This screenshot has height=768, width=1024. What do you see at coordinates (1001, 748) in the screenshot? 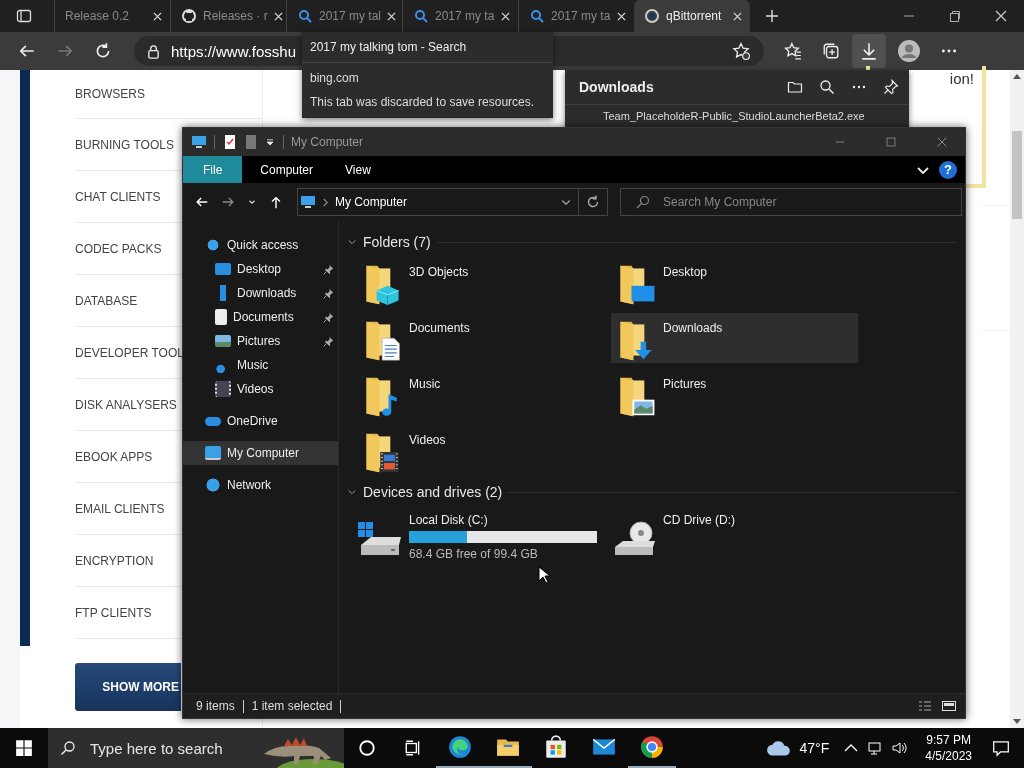
I see `notifications-icon` at bounding box center [1001, 748].